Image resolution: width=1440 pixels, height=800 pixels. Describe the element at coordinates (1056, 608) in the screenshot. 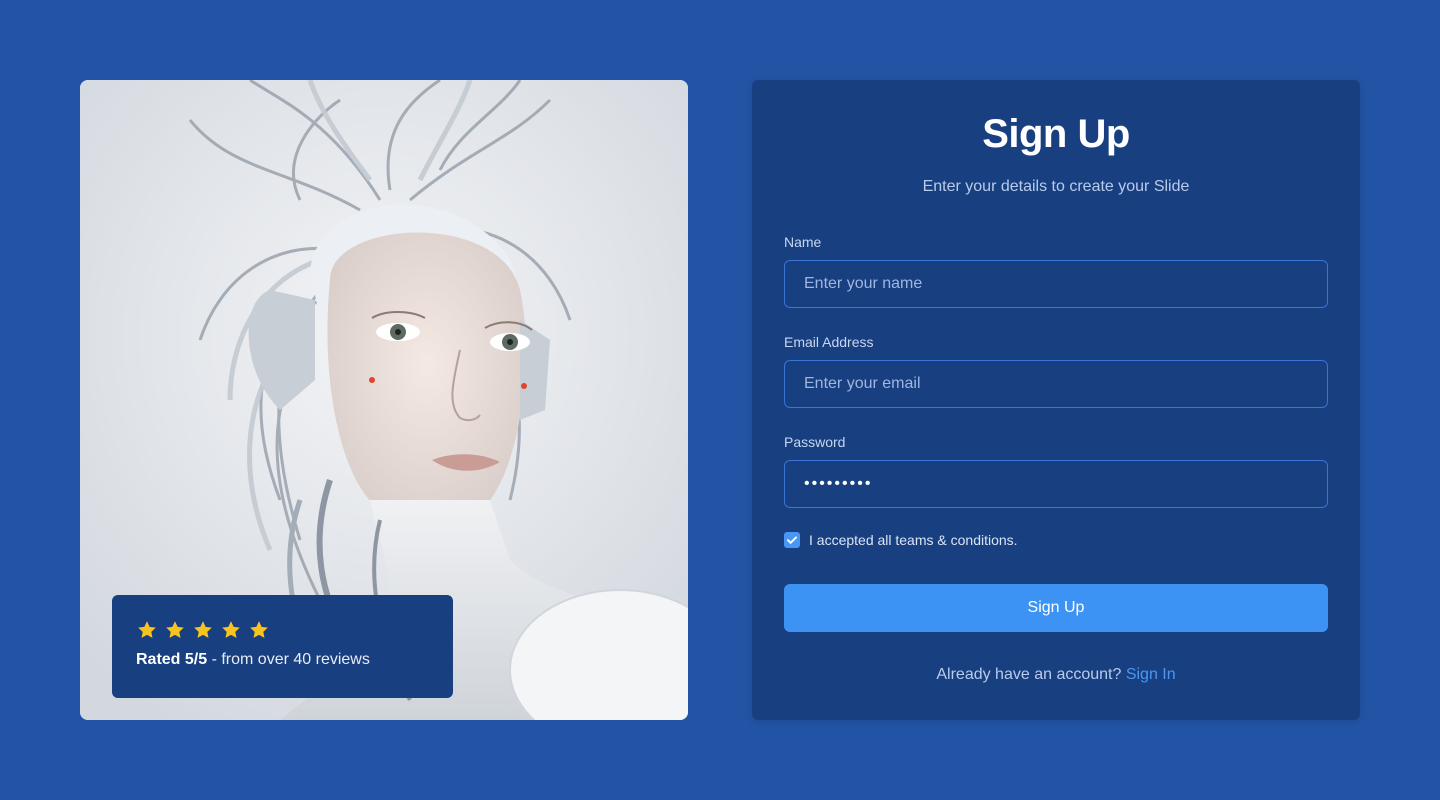

I see `signup-button: Sign Up` at that location.